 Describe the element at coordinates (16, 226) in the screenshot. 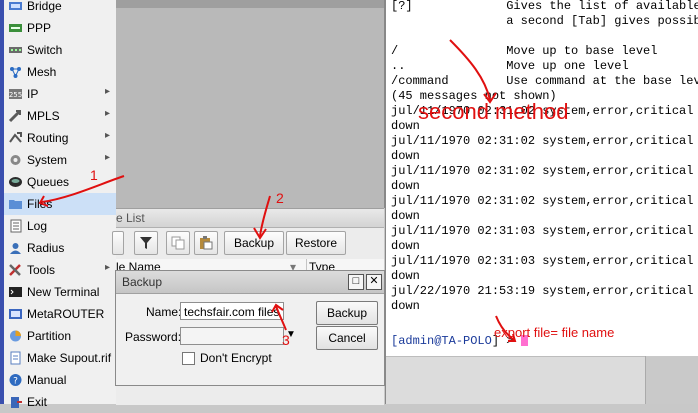

I see `log-icon` at that location.